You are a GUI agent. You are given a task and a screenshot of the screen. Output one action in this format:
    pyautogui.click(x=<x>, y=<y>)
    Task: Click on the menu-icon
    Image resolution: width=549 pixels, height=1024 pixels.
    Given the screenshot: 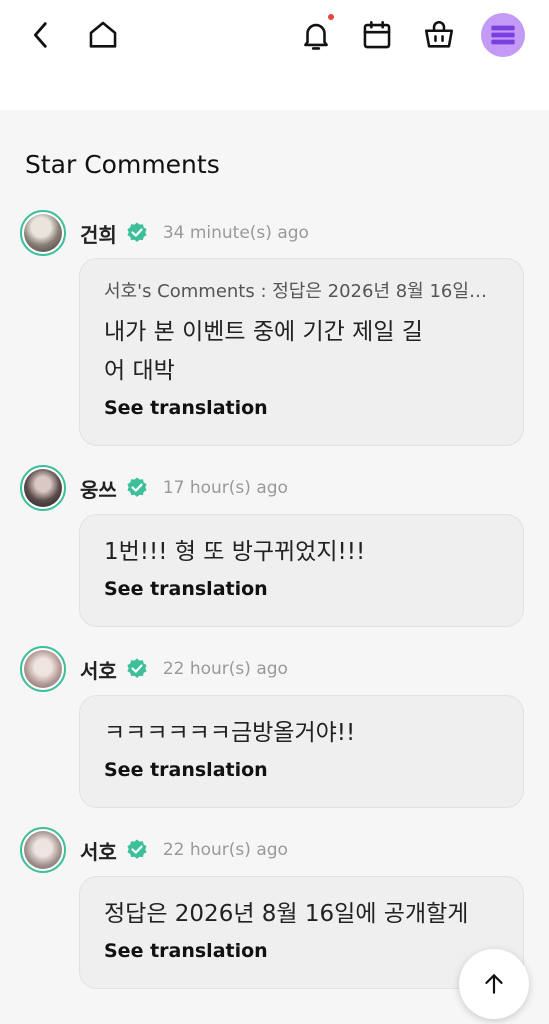 What is the action you would take?
    pyautogui.click(x=503, y=35)
    